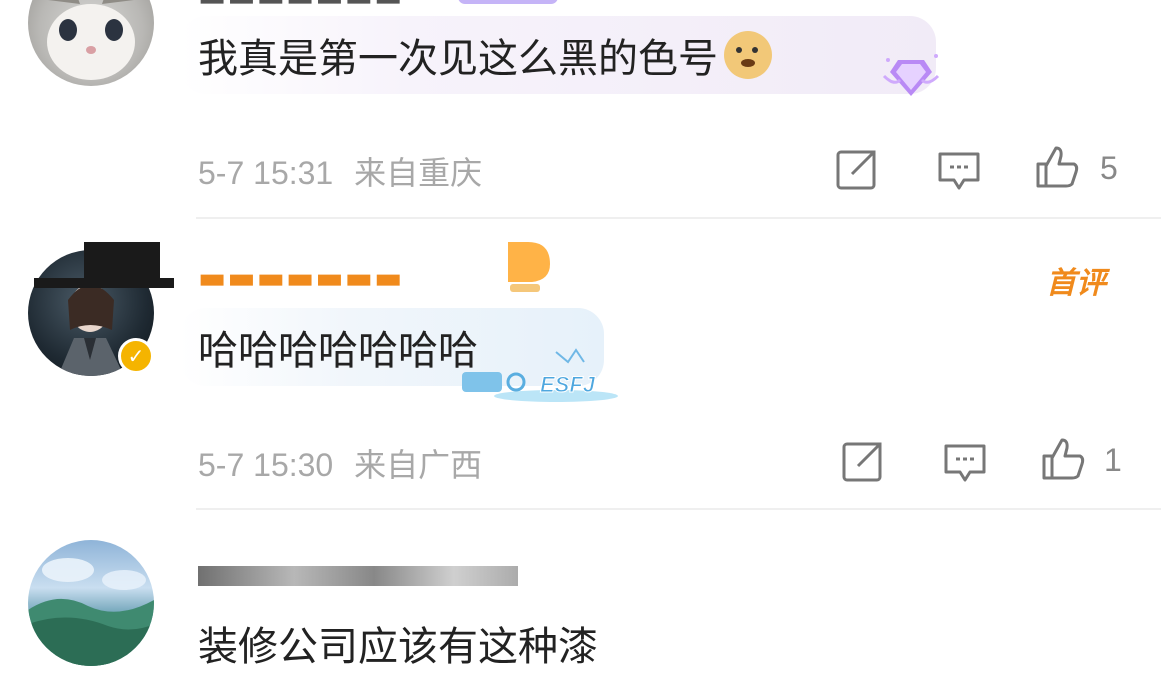 The width and height of the screenshot is (1161, 686). Describe the element at coordinates (529, 267) in the screenshot. I see `orange-badge-icon` at that location.